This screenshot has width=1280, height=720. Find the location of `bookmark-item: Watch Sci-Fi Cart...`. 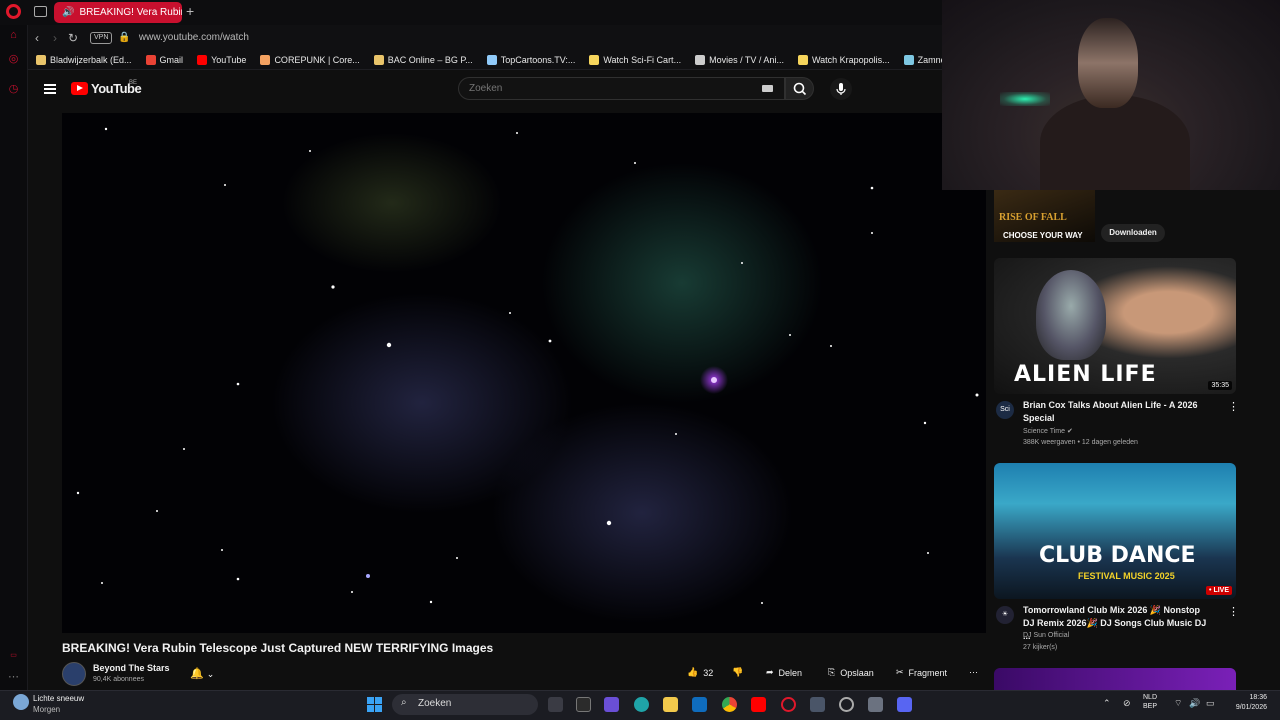

bookmark-item: Watch Sci-Fi Cart... is located at coordinates (635, 59).